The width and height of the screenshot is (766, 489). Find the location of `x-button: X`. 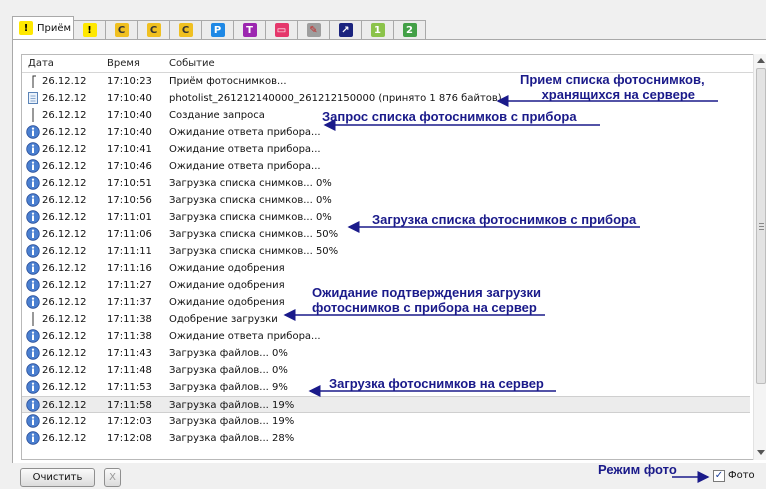

x-button: X is located at coordinates (112, 477).